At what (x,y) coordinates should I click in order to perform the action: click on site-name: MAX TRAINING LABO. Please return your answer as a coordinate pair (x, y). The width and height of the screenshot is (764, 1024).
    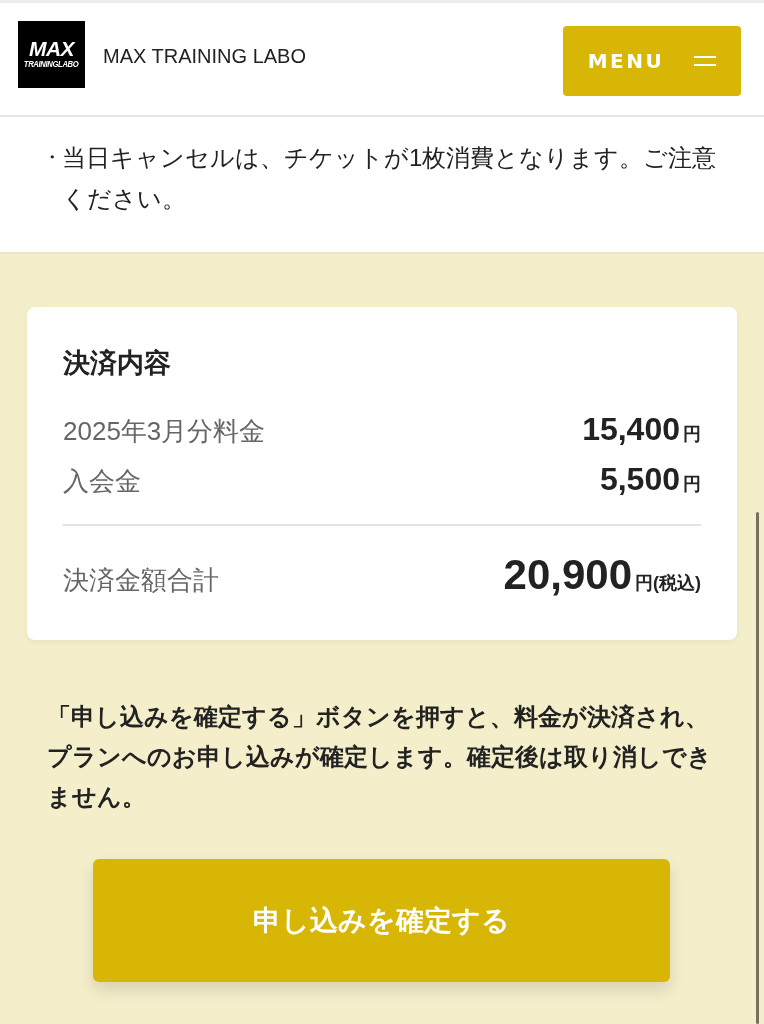
    Looking at the image, I should click on (204, 56).